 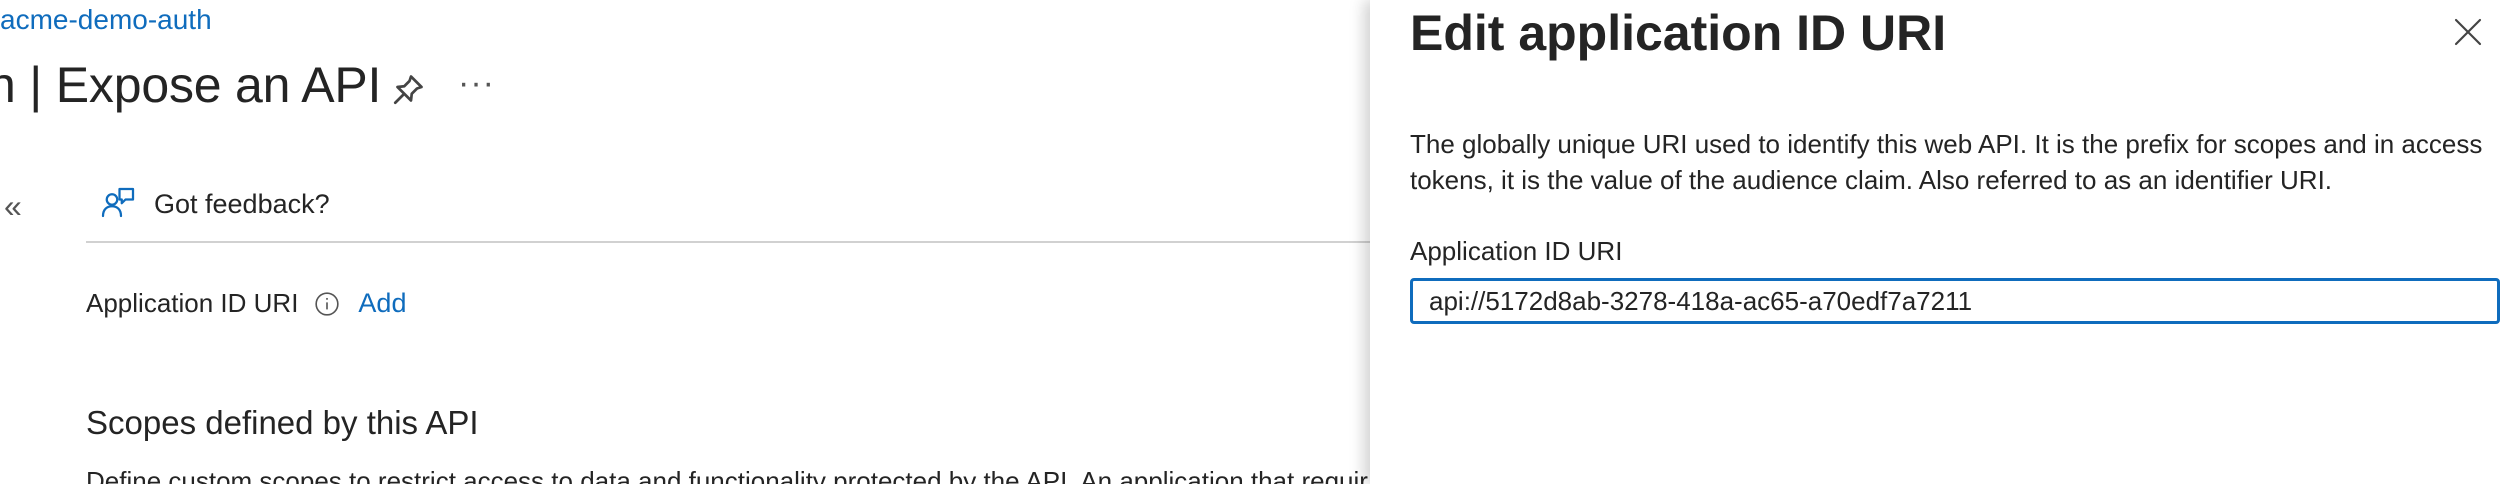 I want to click on app-id-uri-label: Application ID URI, so click(x=192, y=303).